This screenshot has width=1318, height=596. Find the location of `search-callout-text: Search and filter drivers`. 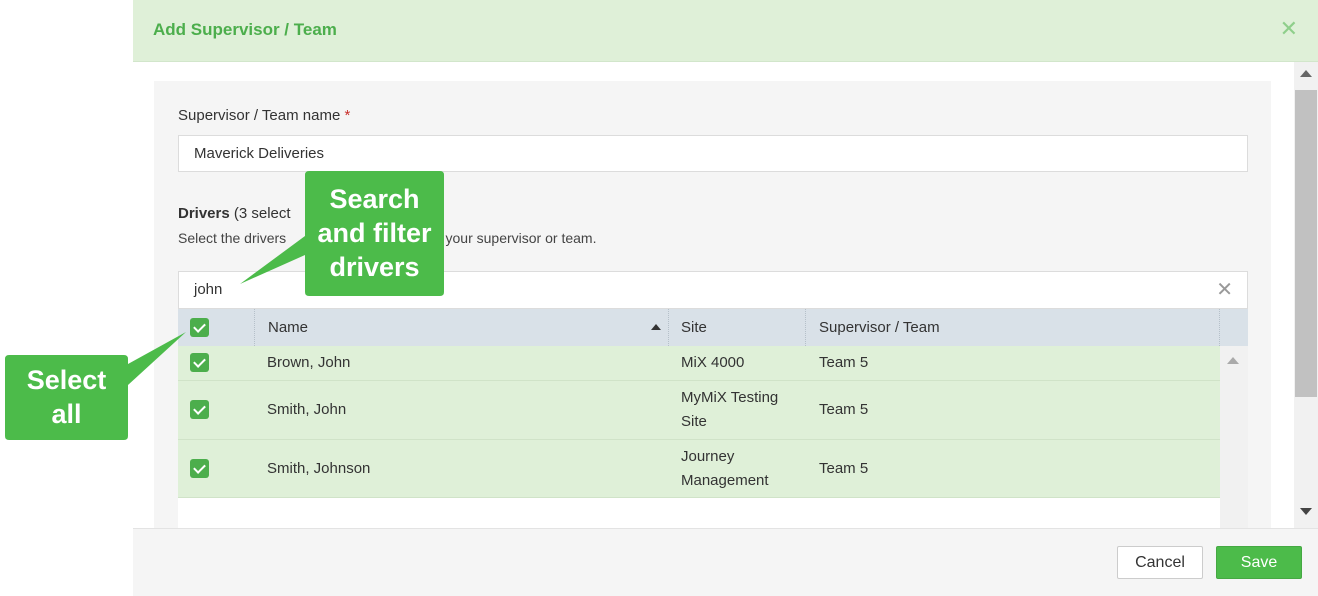

search-callout-text: Search and filter drivers is located at coordinates (374, 233).